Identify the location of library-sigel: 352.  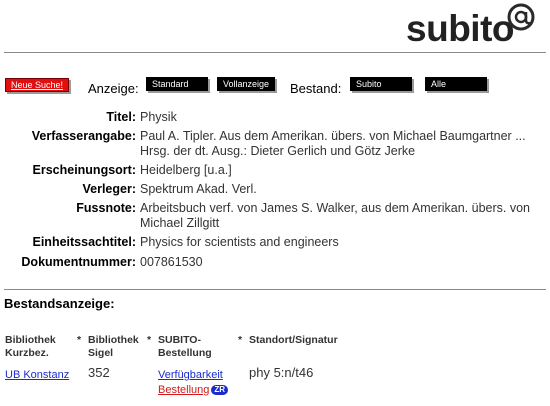
(99, 372).